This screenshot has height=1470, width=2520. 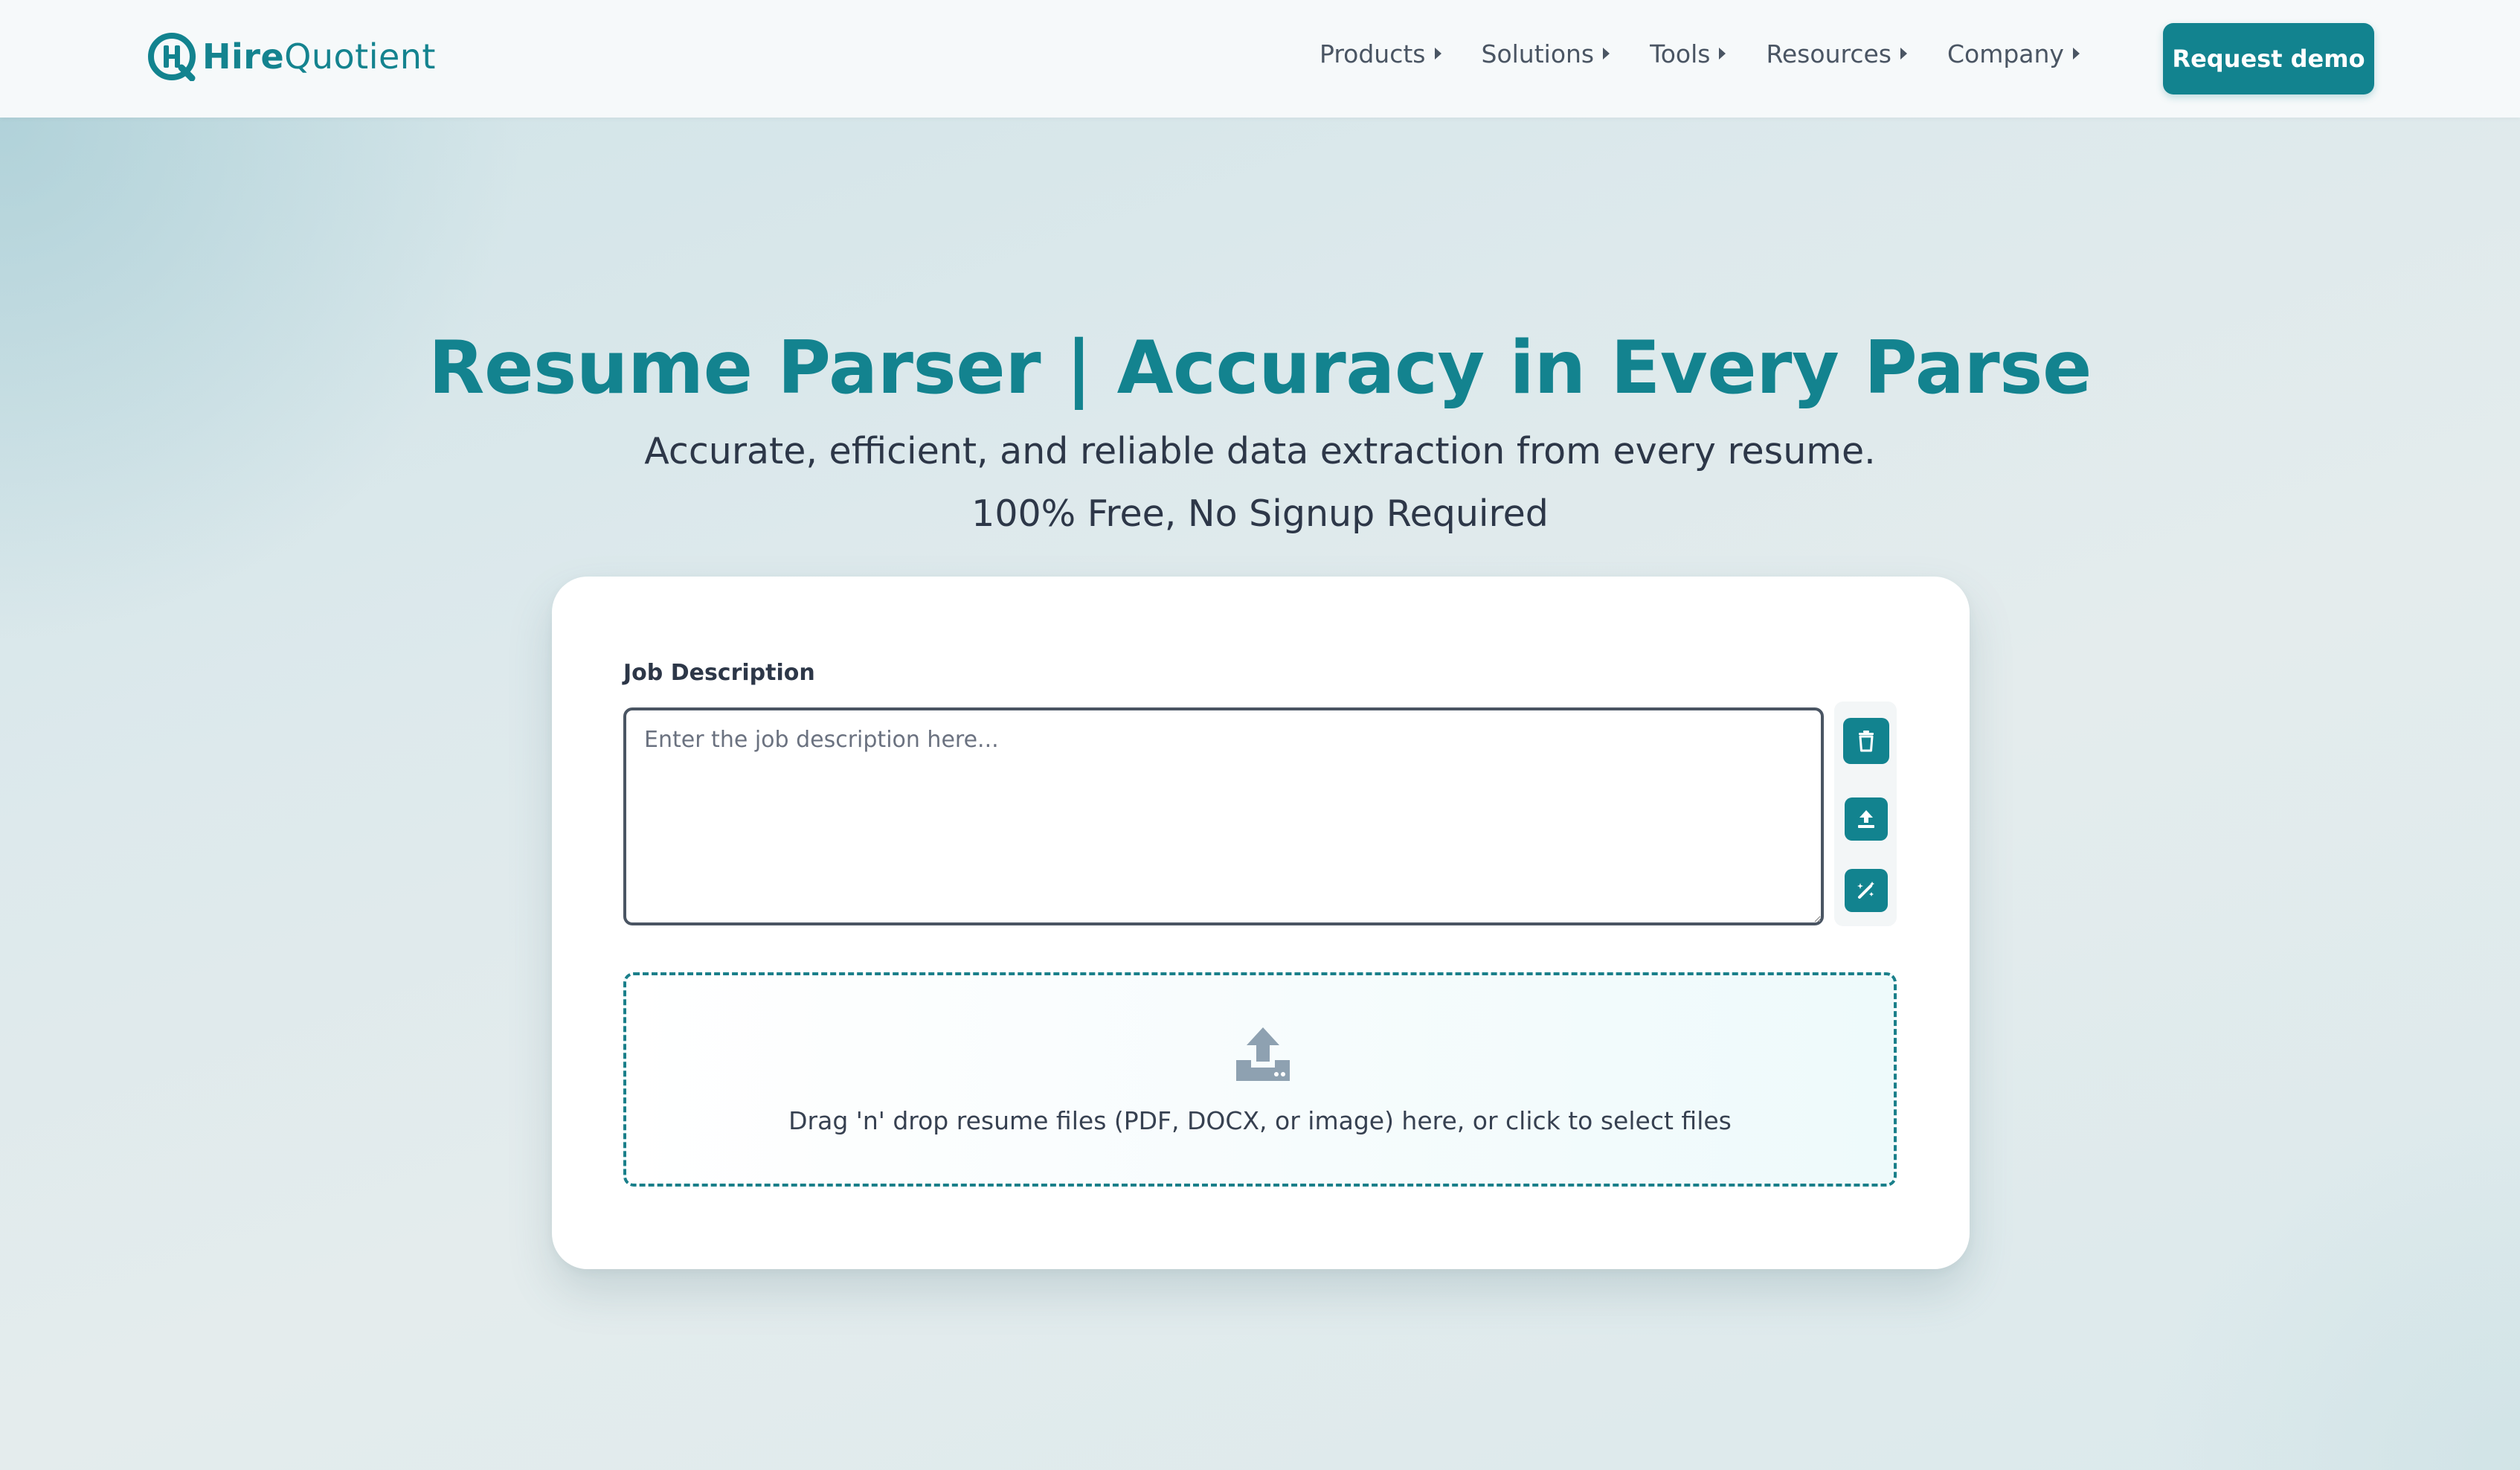 I want to click on nav-item-products: Products, so click(x=1380, y=53).